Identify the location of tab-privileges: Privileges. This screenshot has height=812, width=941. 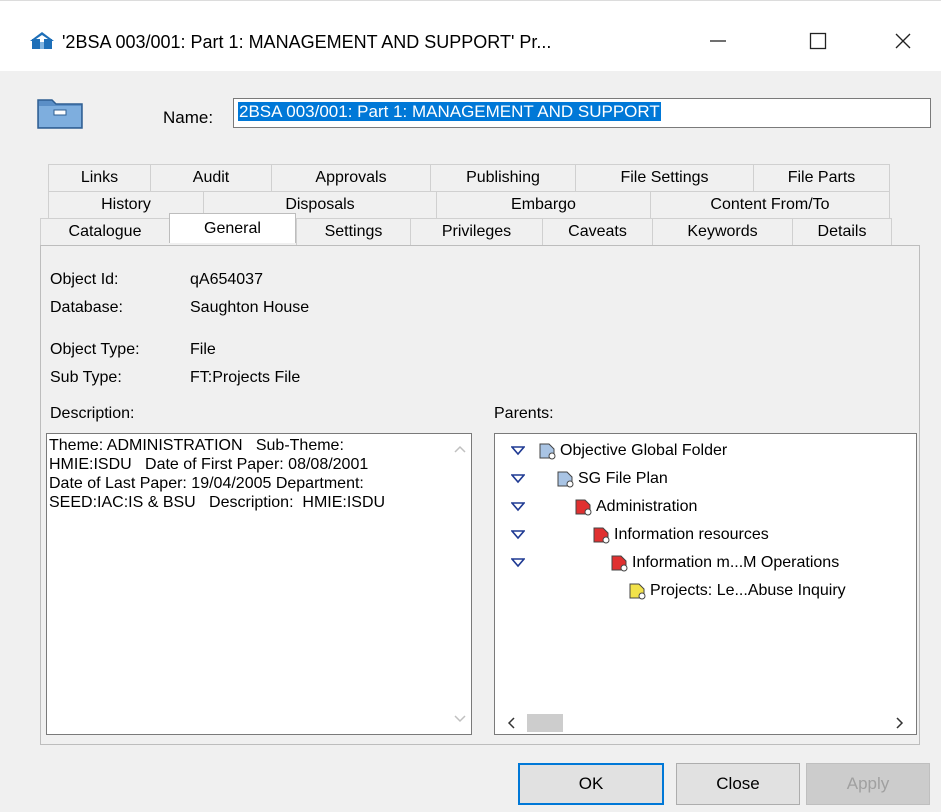
(476, 231).